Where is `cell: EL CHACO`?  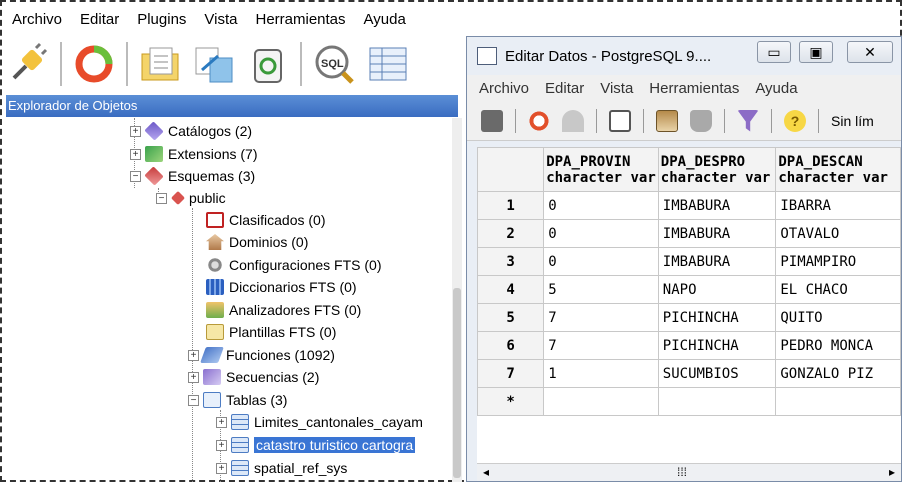
cell: EL CHACO is located at coordinates (838, 289).